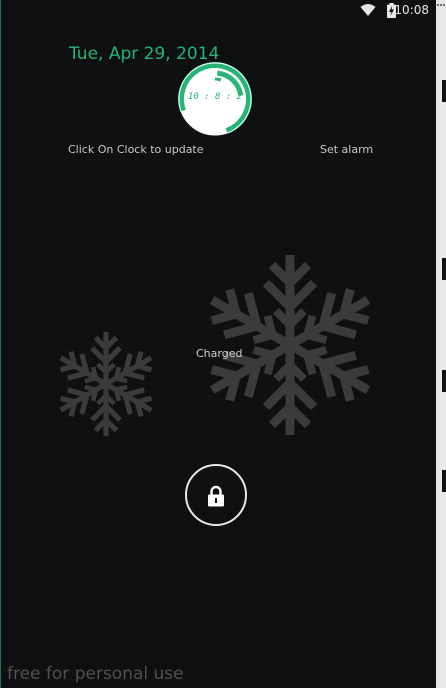 This screenshot has width=446, height=688. What do you see at coordinates (219, 11) in the screenshot?
I see `status-bar: 10:08` at bounding box center [219, 11].